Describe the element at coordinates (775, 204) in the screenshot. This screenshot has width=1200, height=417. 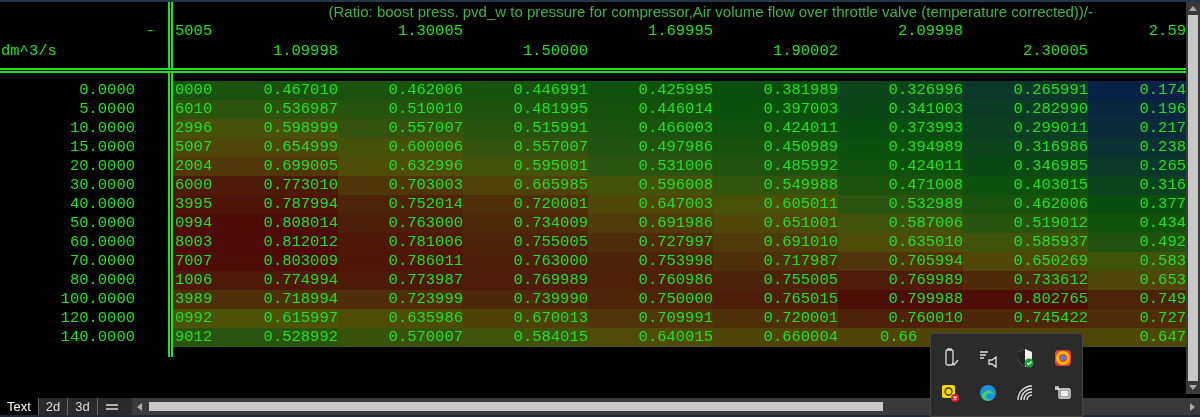
I see `table-cell: 0.605011` at that location.